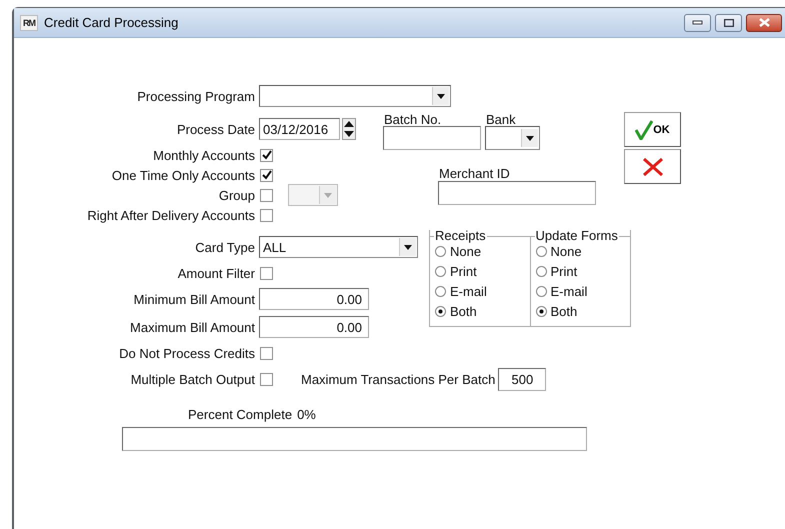 This screenshot has width=785, height=529. Describe the element at coordinates (299, 129) in the screenshot. I see `date-field: 03/12/2016` at that location.